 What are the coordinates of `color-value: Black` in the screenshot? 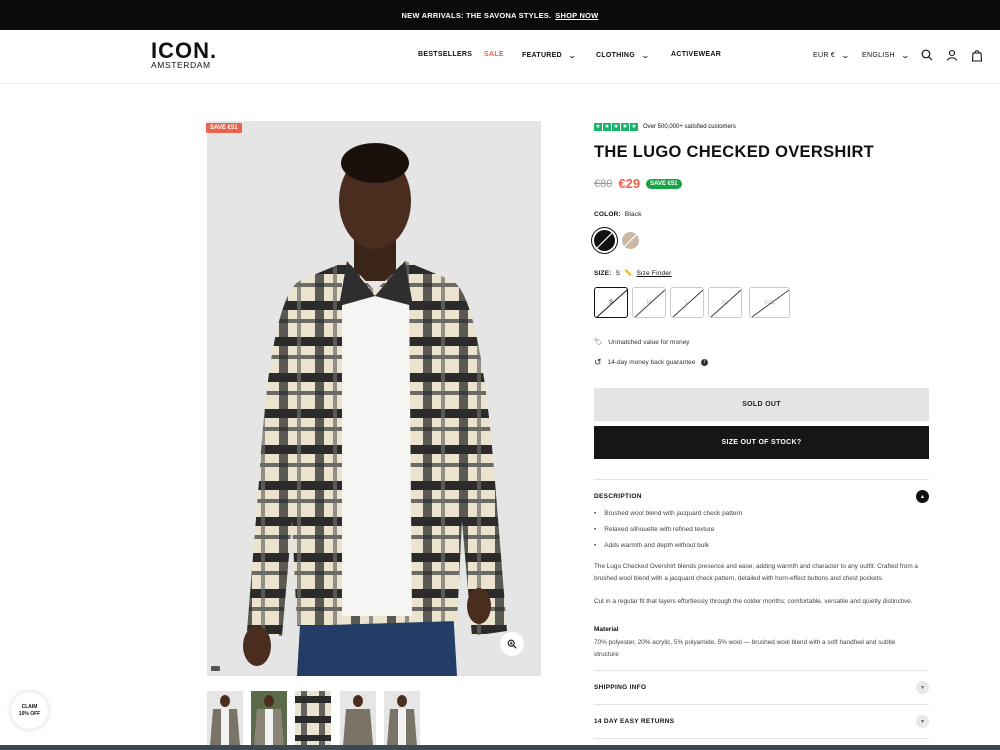 It's located at (633, 214).